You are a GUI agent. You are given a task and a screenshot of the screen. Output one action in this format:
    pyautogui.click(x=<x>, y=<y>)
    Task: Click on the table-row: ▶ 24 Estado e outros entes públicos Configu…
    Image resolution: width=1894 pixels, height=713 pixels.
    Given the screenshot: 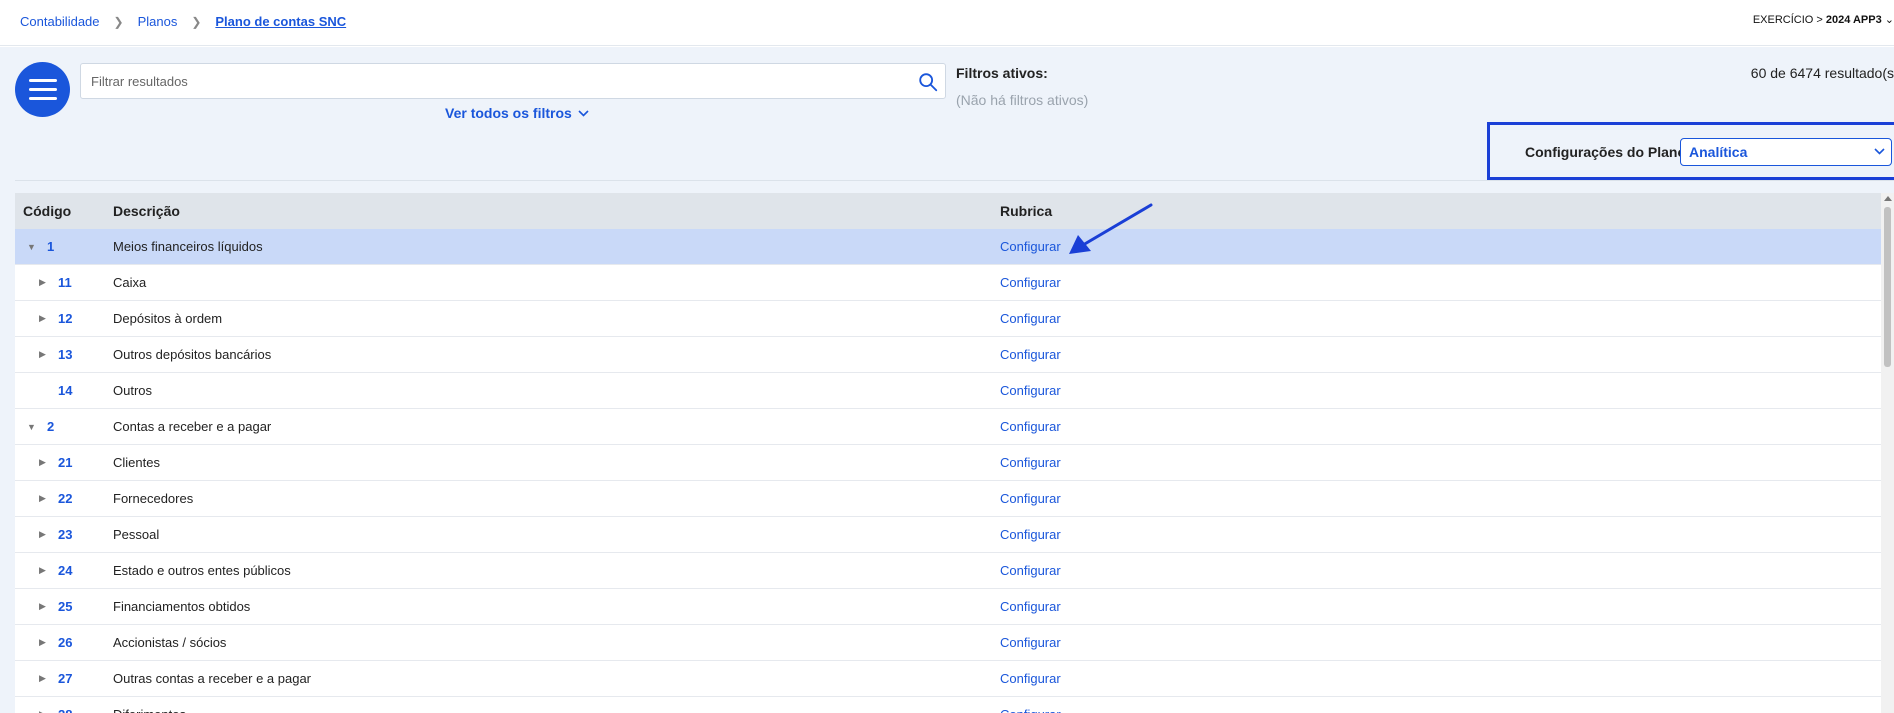 What is the action you would take?
    pyautogui.click(x=948, y=571)
    